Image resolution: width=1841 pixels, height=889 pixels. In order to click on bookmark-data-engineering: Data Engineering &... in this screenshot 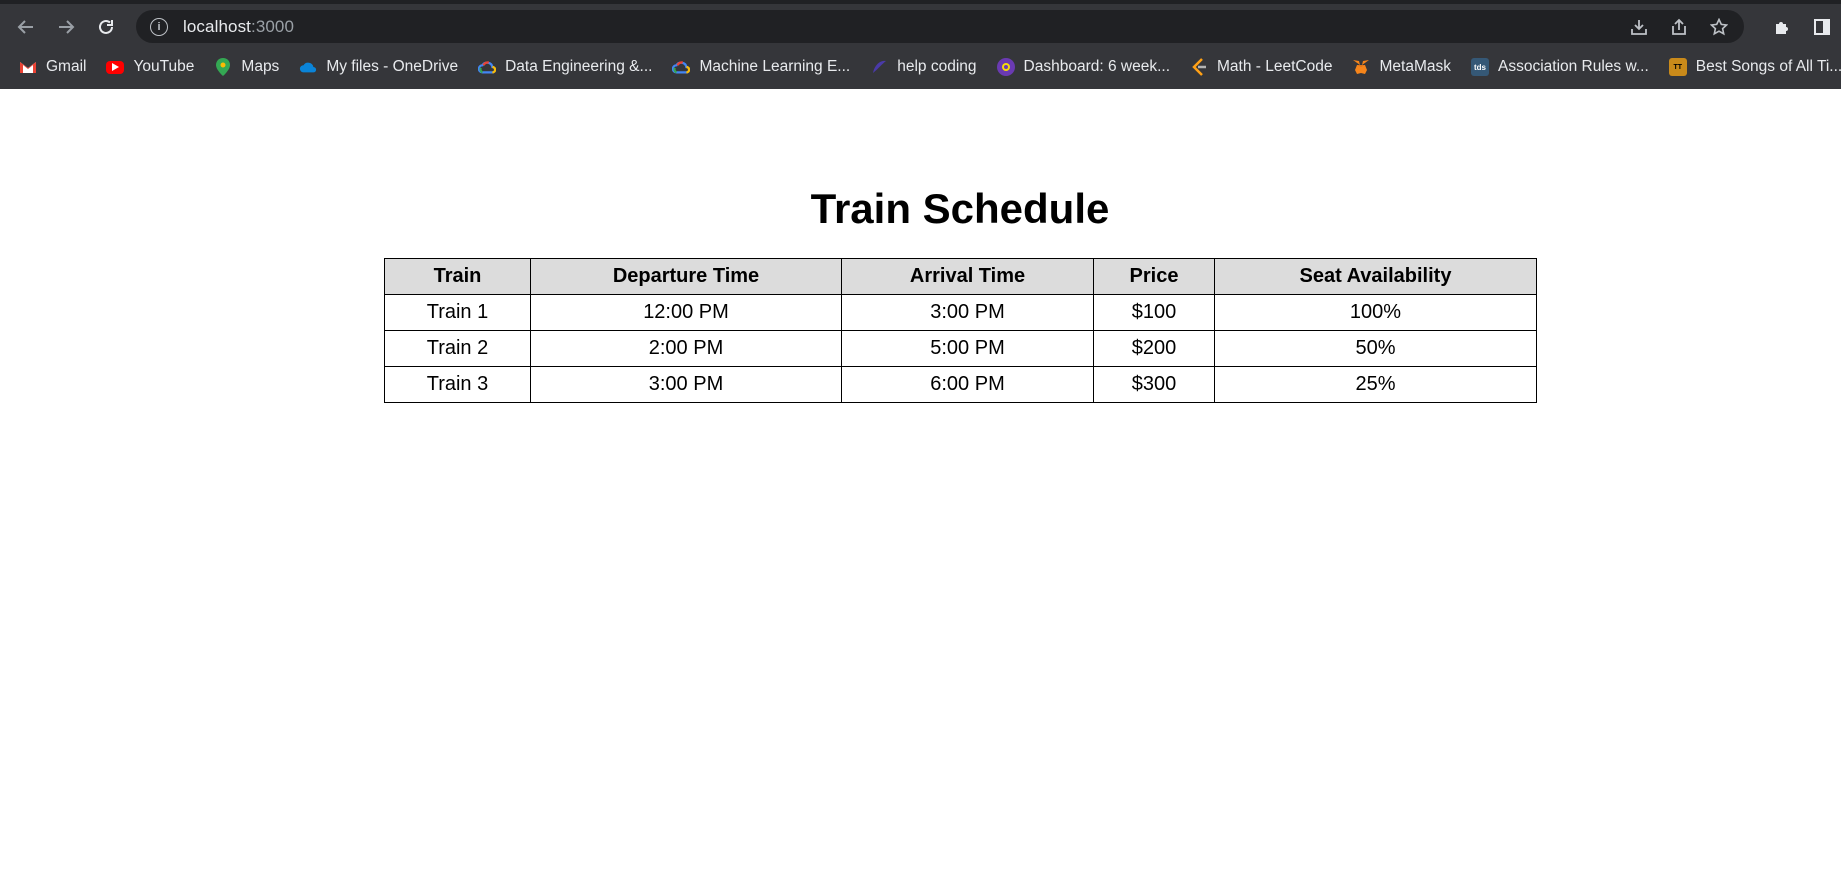, I will do `click(565, 67)`.